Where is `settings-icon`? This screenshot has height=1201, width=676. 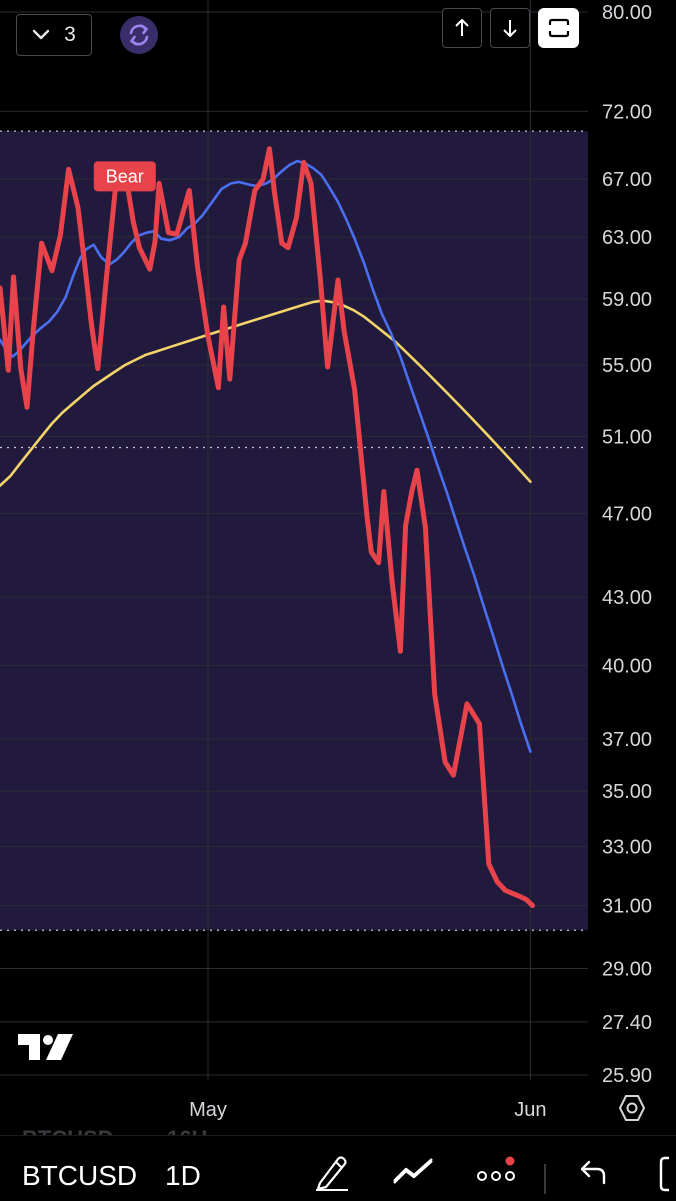
settings-icon is located at coordinates (632, 1108).